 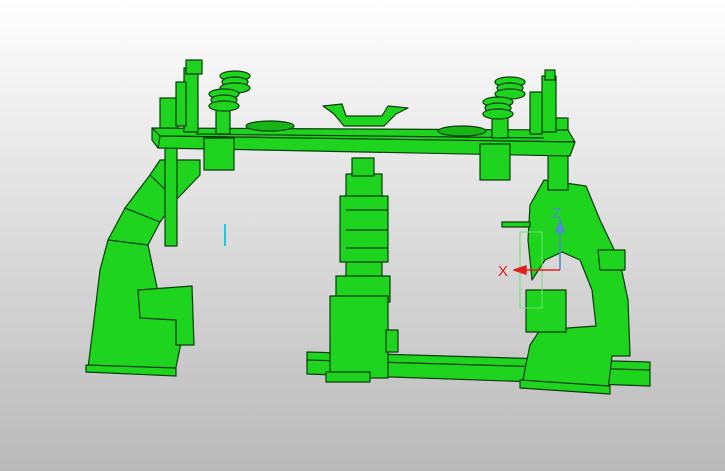 I want to click on right-support-bracket, so click(x=575, y=256).